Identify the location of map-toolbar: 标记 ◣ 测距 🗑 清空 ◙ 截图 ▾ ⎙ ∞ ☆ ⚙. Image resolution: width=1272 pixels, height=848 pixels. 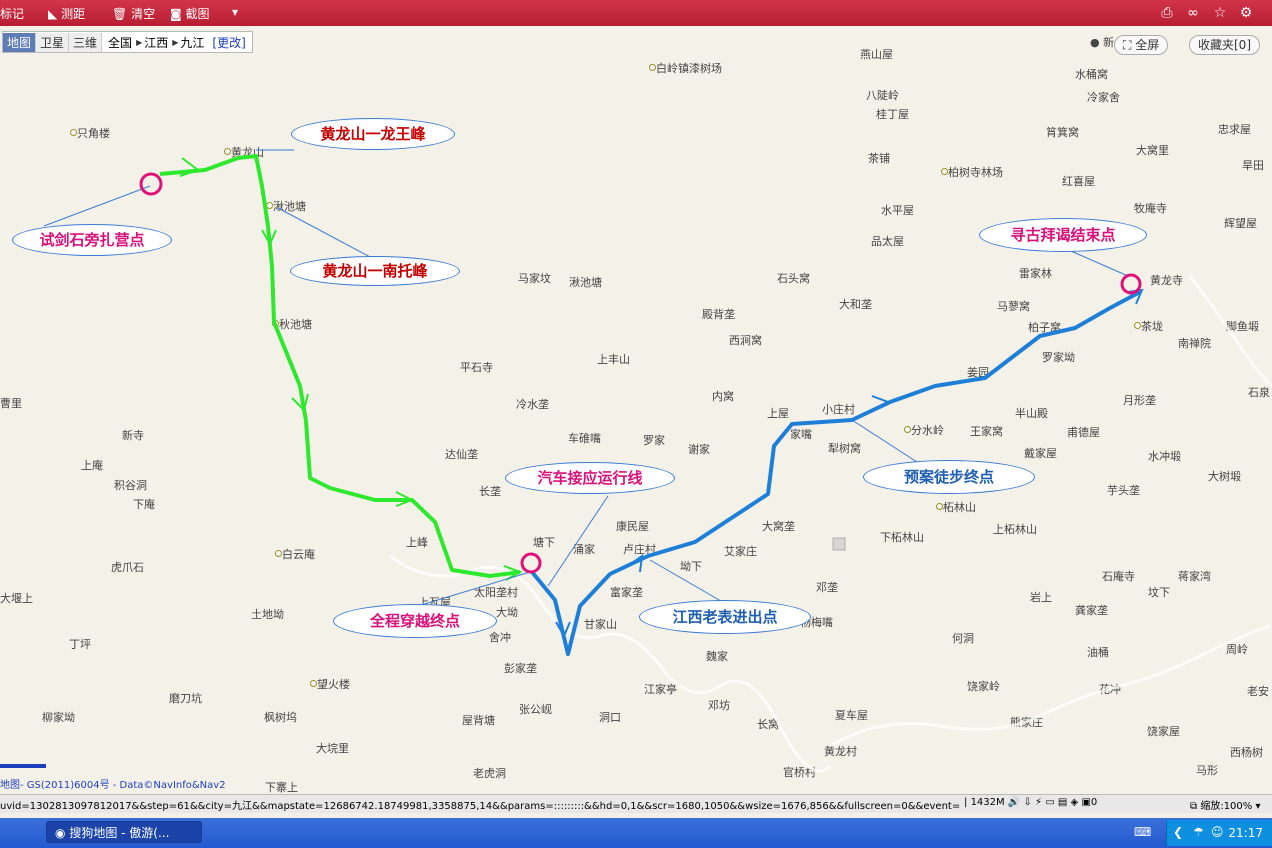
(636, 13).